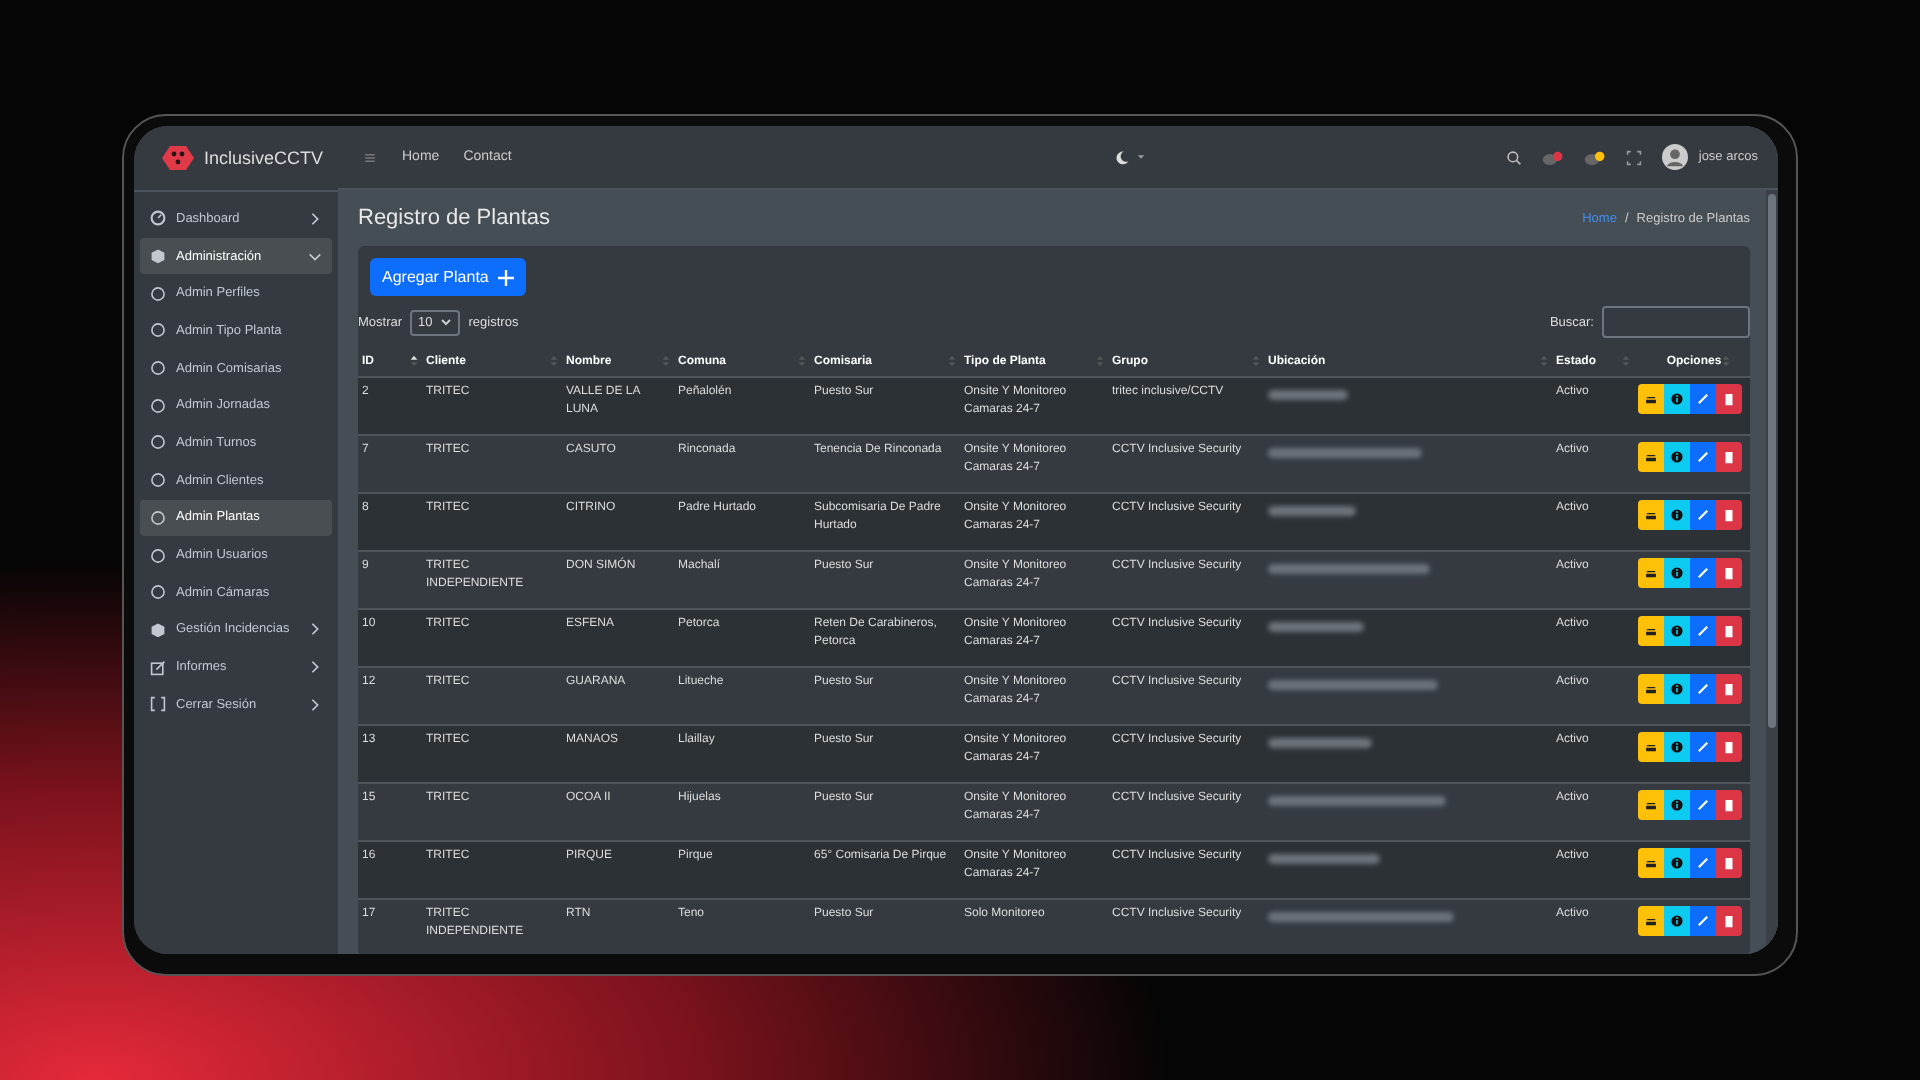  What do you see at coordinates (1725, 361) in the screenshot?
I see `sort-icon` at bounding box center [1725, 361].